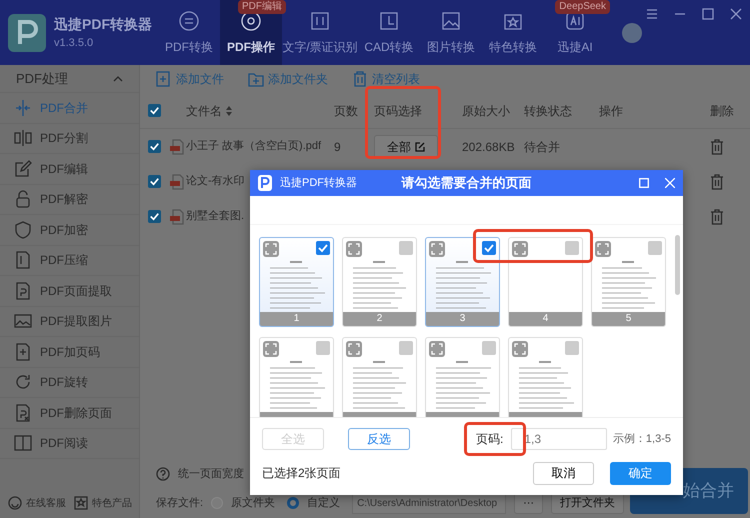 The height and width of the screenshot is (518, 750). Describe the element at coordinates (69, 352) in the screenshot. I see `sidebar-item: PDF加页码` at that location.